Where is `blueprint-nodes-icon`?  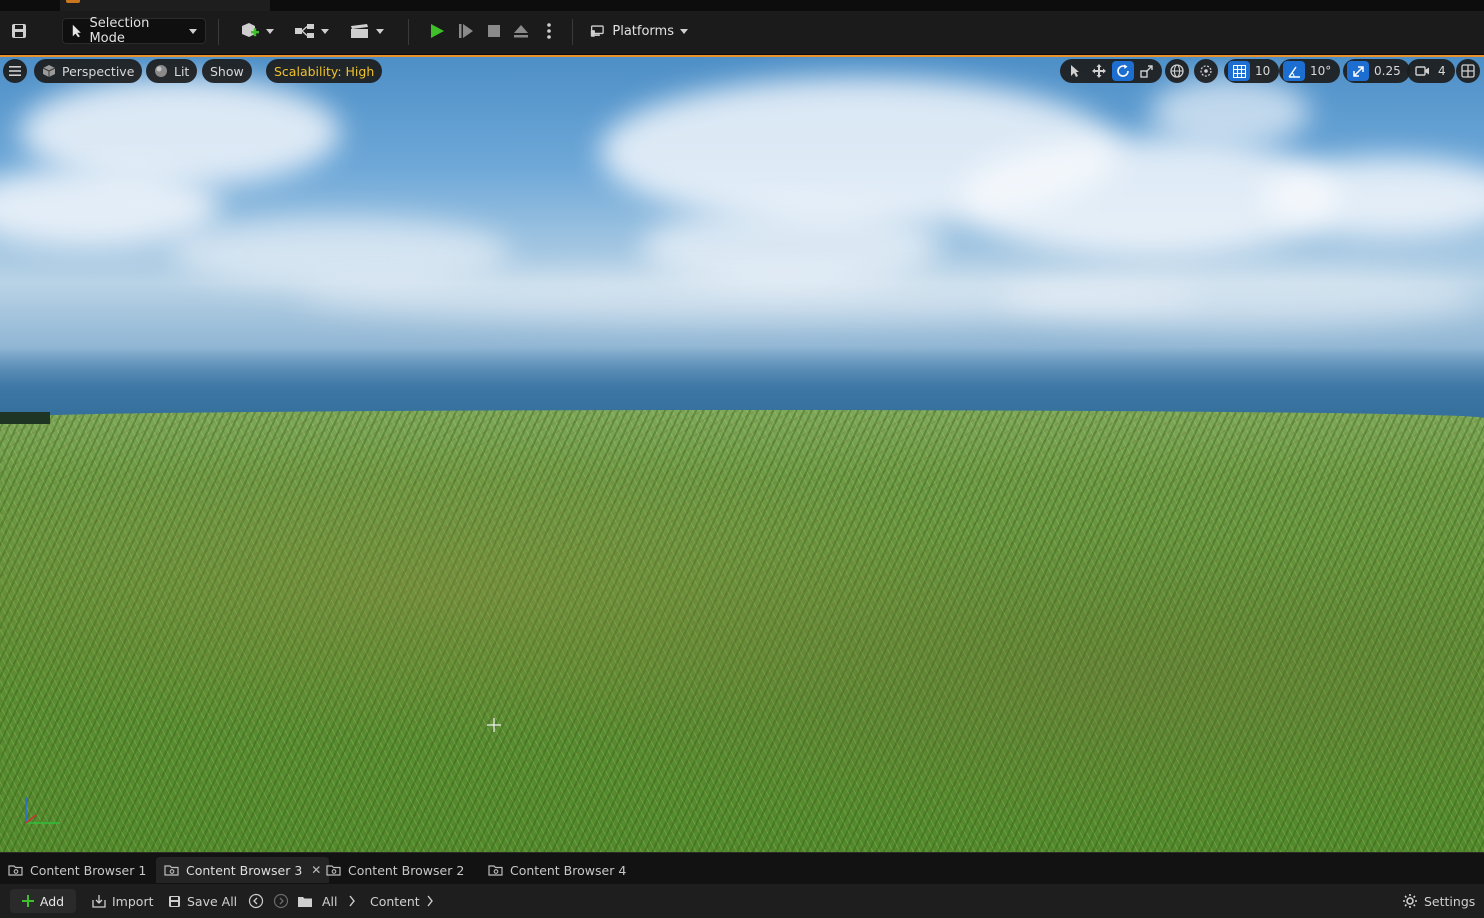 blueprint-nodes-icon is located at coordinates (304, 31).